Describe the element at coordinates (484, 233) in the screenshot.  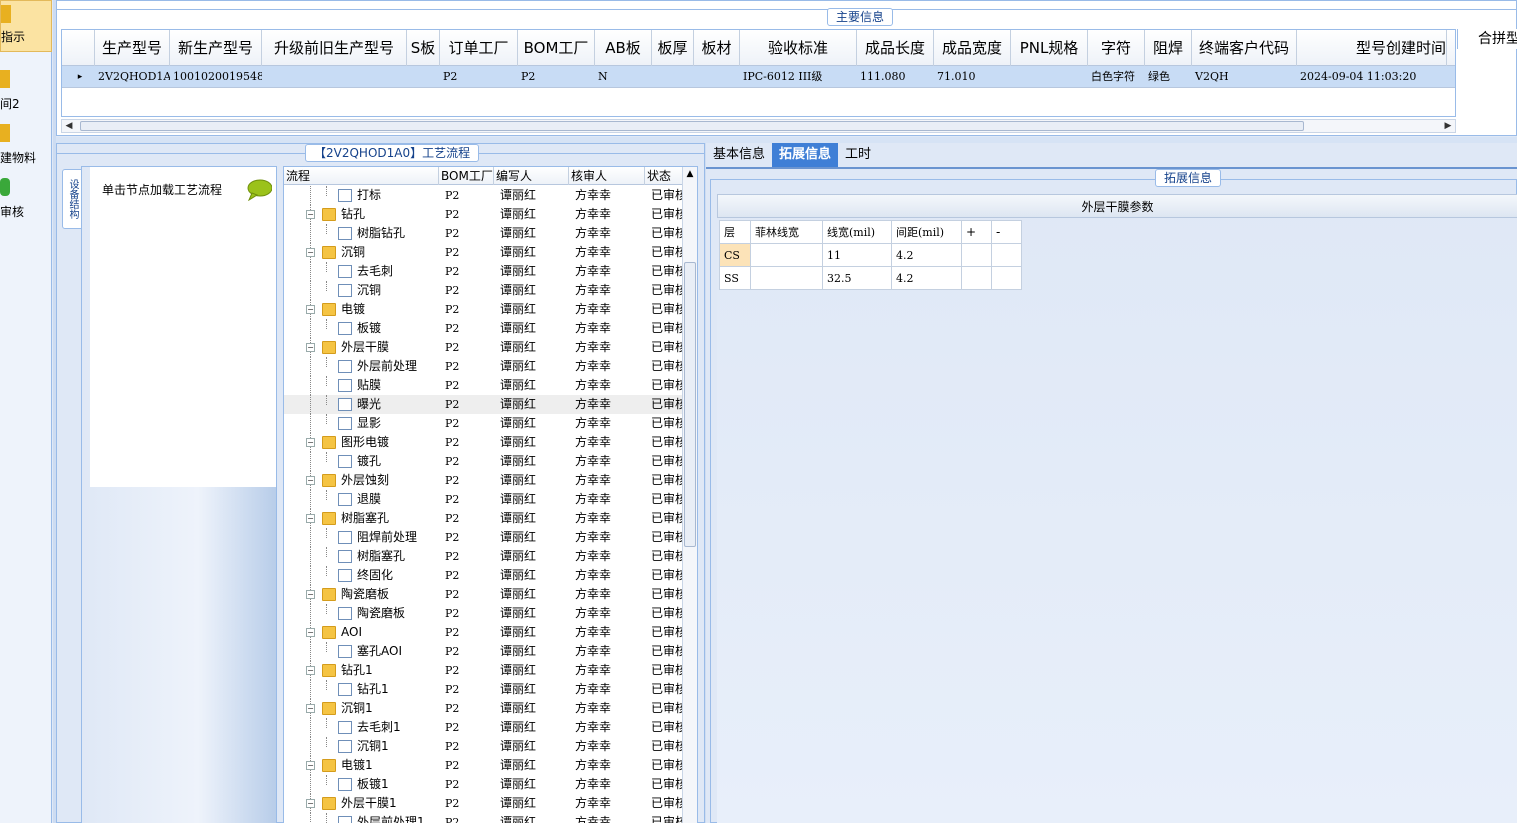
I see `tree-row: 树脂钻孔 P2 谭丽红 方幸幸 已审核` at that location.